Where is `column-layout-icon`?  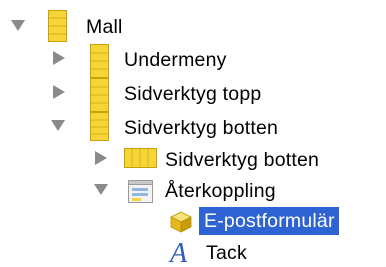
column-layout-icon is located at coordinates (141, 158).